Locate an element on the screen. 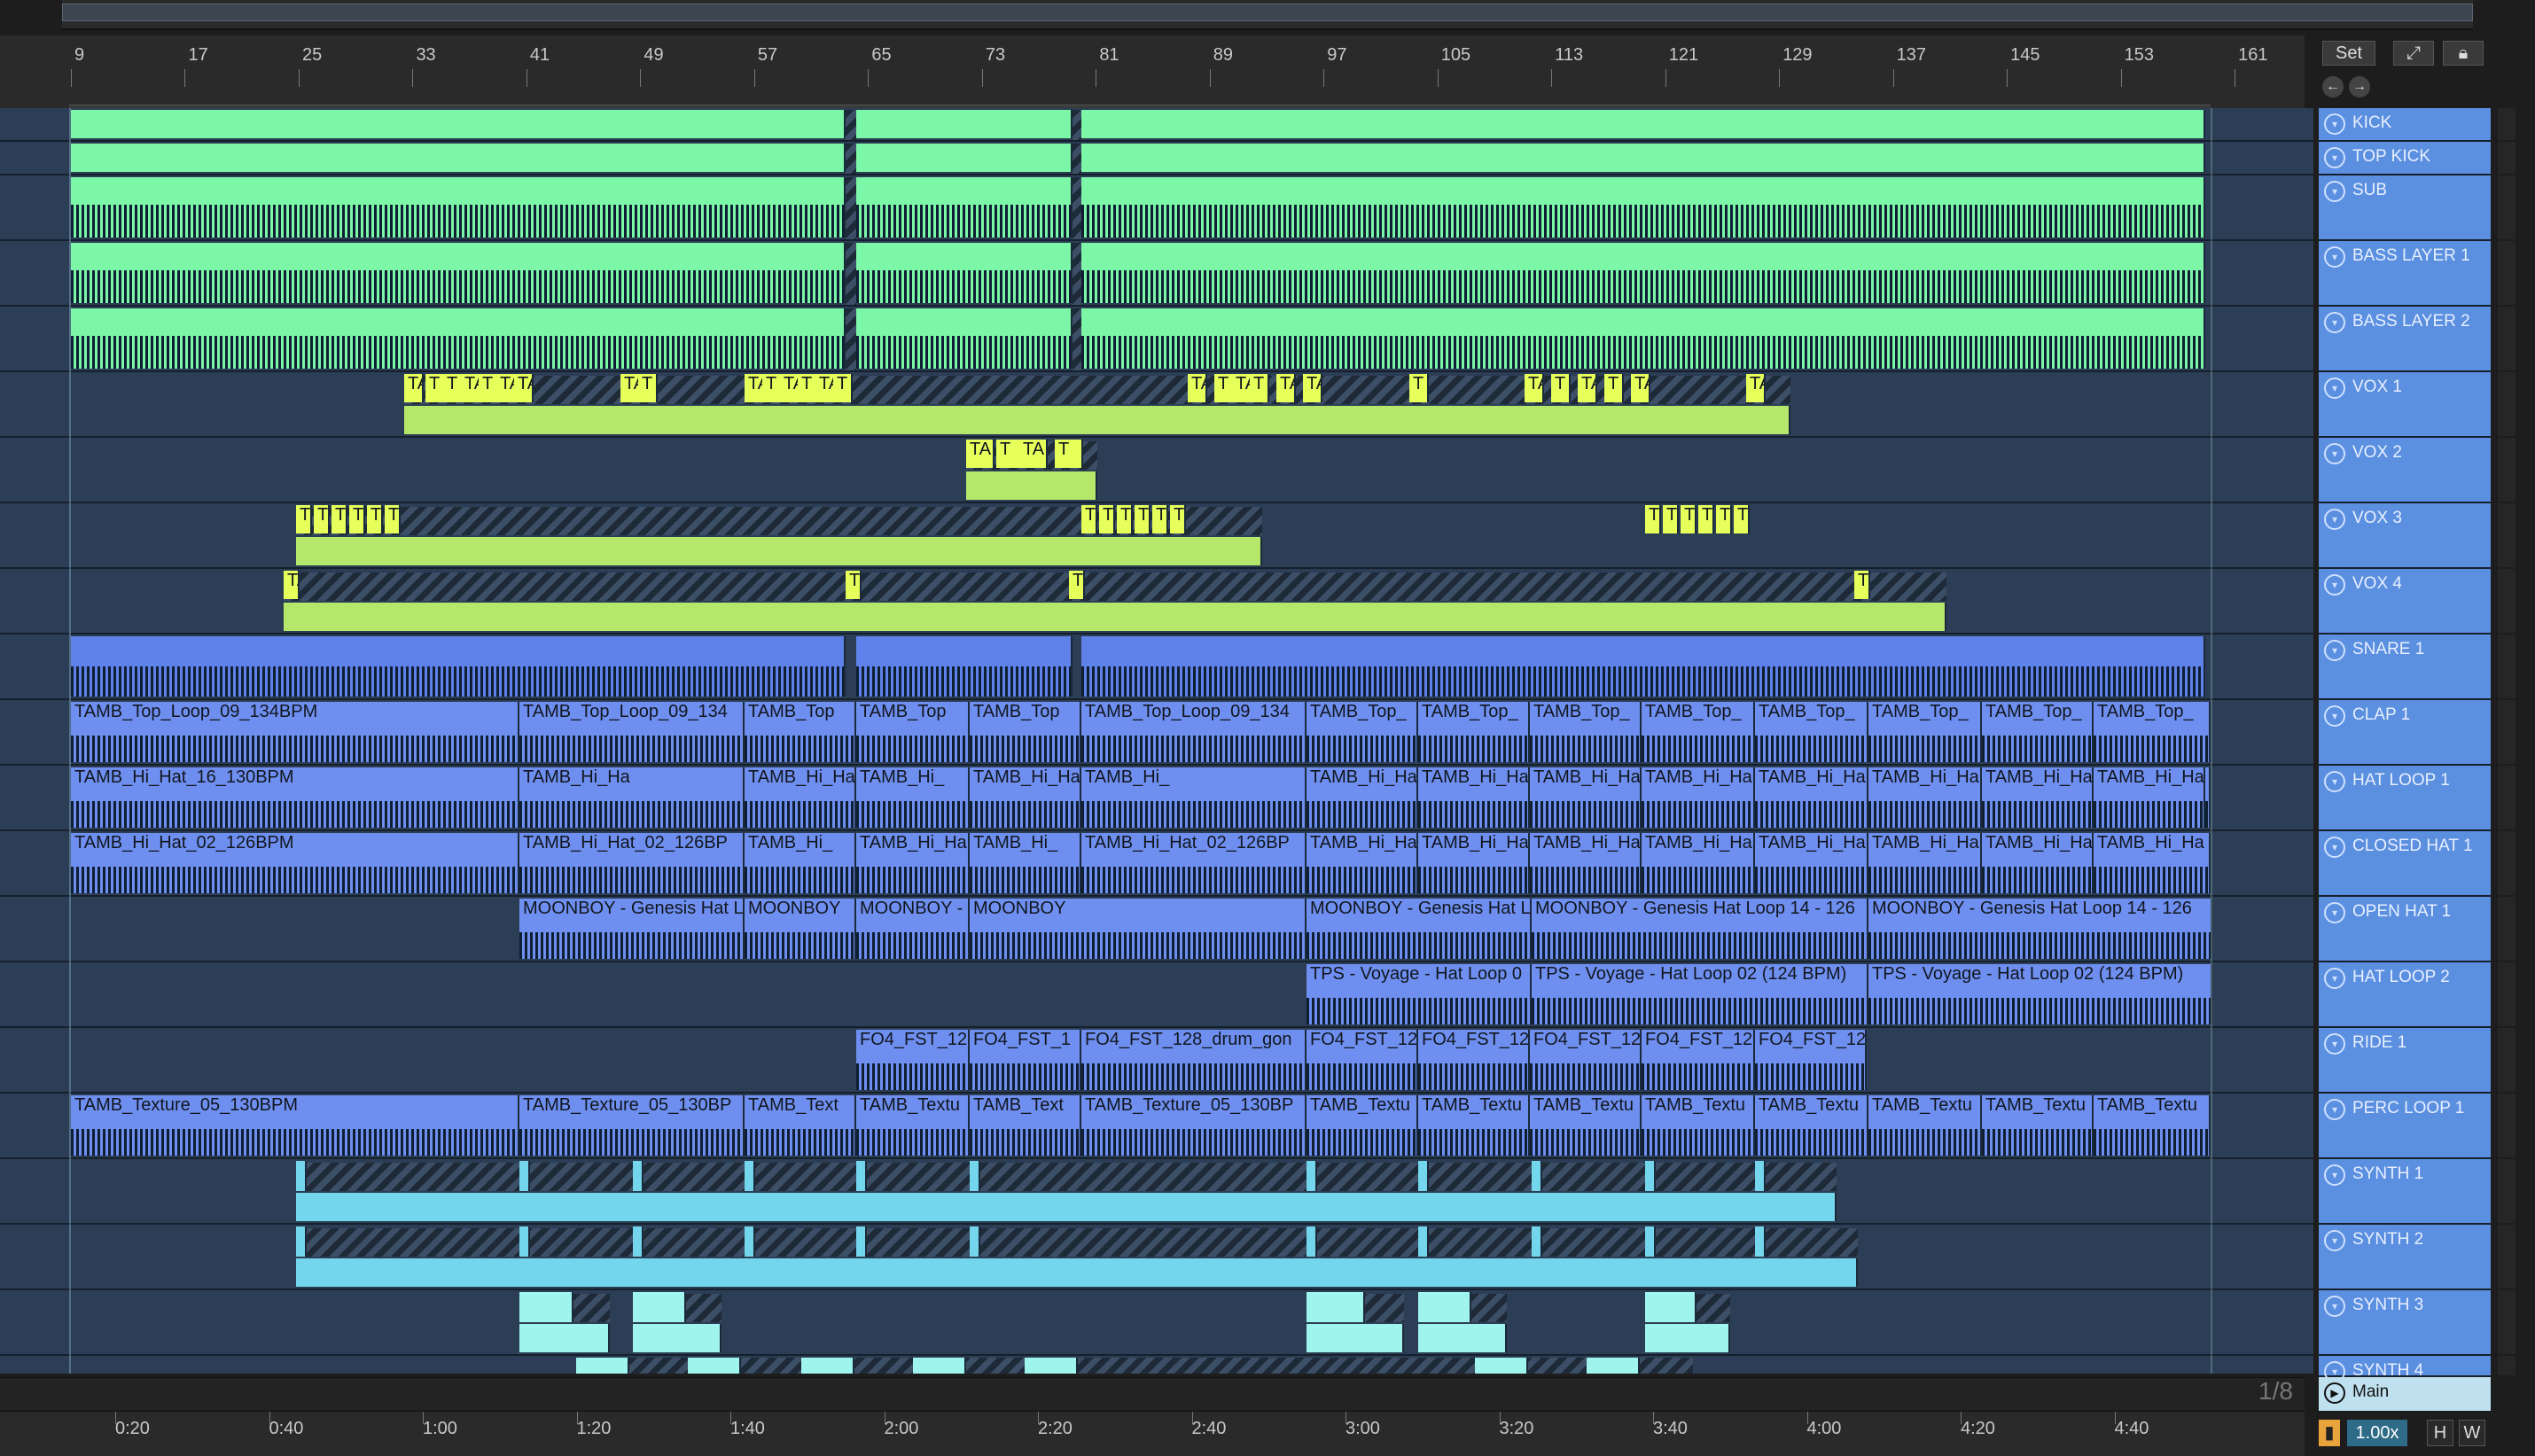 The width and height of the screenshot is (2535, 1456). clip: TAMB_Top_Loop_09_134BPM is located at coordinates (295, 732).